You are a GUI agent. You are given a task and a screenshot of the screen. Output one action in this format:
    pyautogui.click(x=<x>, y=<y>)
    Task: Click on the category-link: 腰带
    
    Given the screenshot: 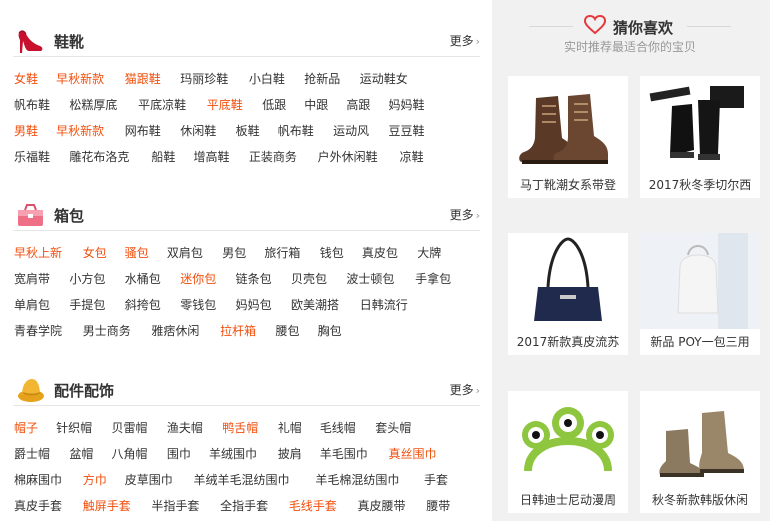 What is the action you would take?
    pyautogui.click(x=438, y=505)
    